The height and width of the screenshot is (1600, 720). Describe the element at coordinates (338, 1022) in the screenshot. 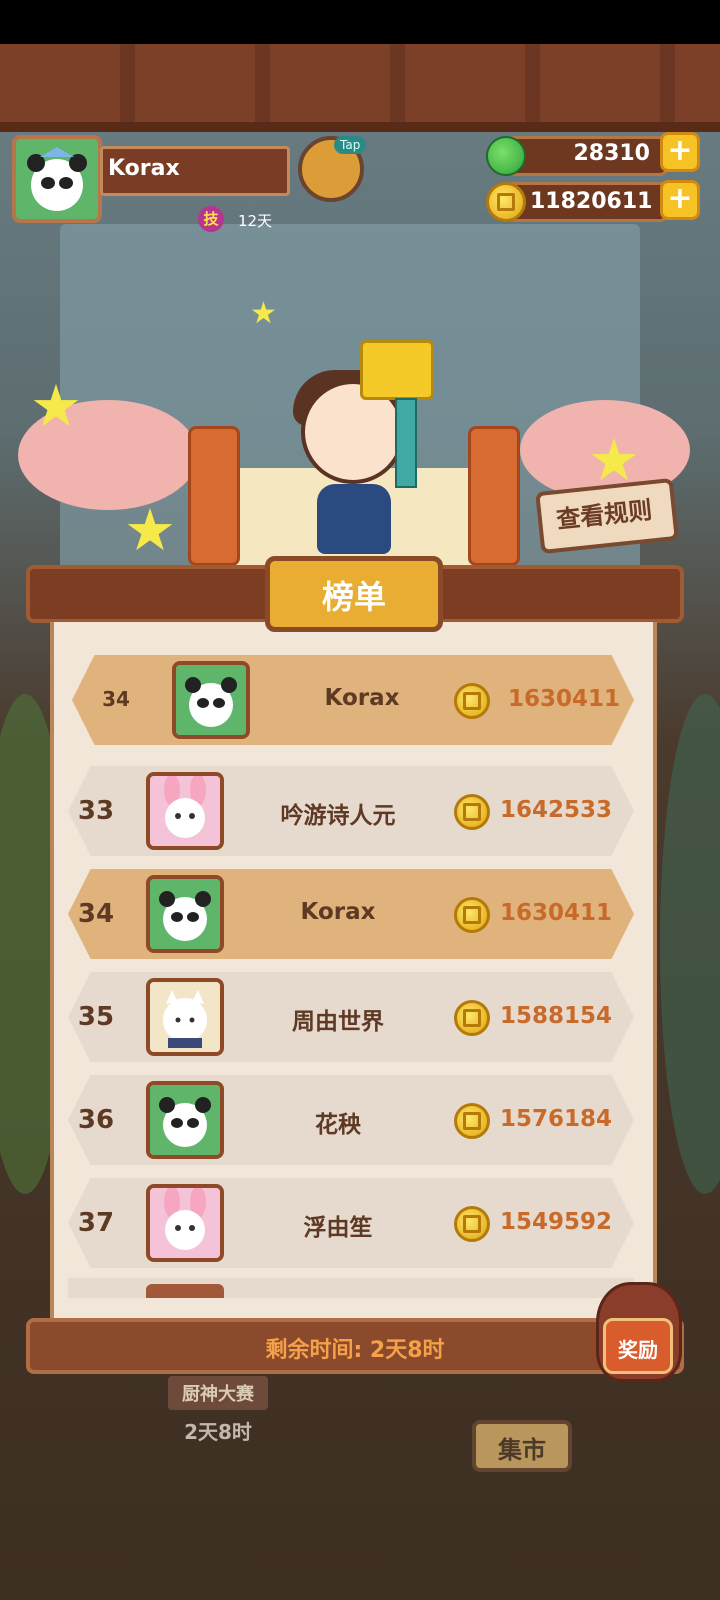

I see `player-name: 周由世界` at that location.